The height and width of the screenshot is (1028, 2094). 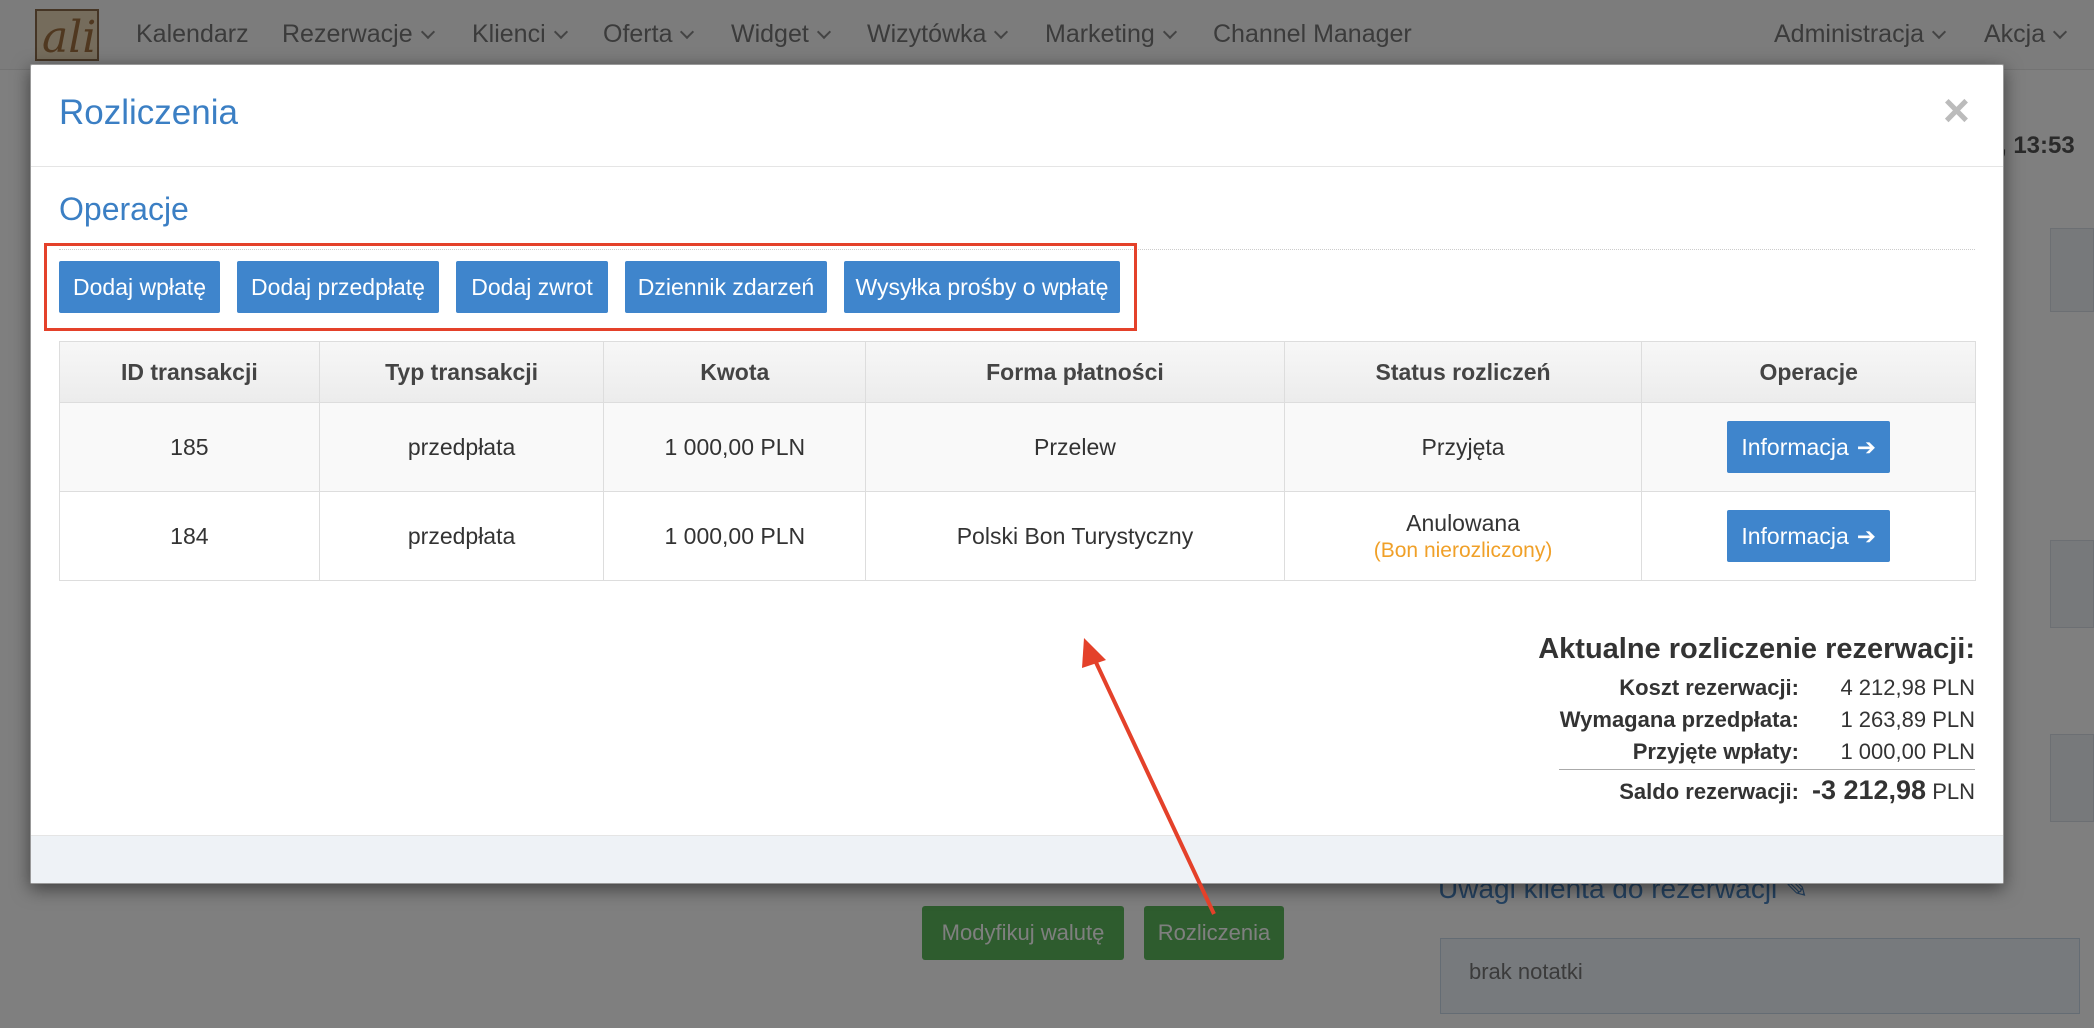 I want to click on payment-method: Przelew, so click(x=1075, y=447).